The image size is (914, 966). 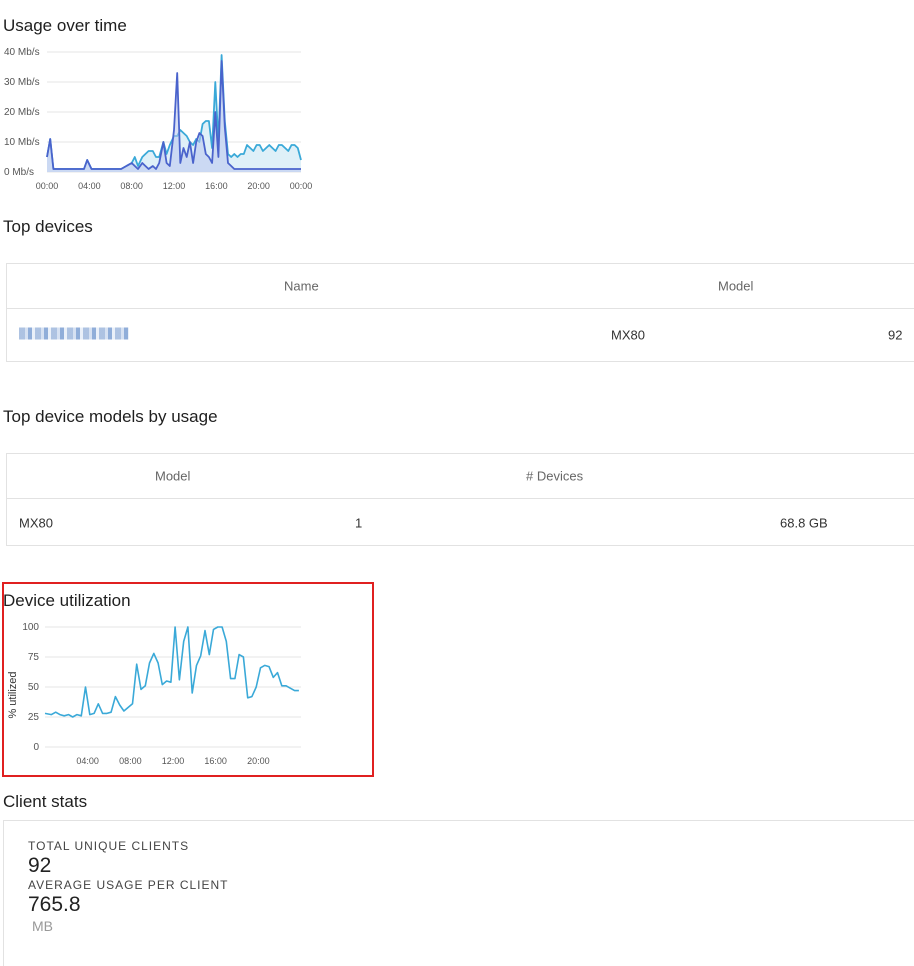 What do you see at coordinates (554, 476) in the screenshot?
I see `column-header-devices: # Devices` at bounding box center [554, 476].